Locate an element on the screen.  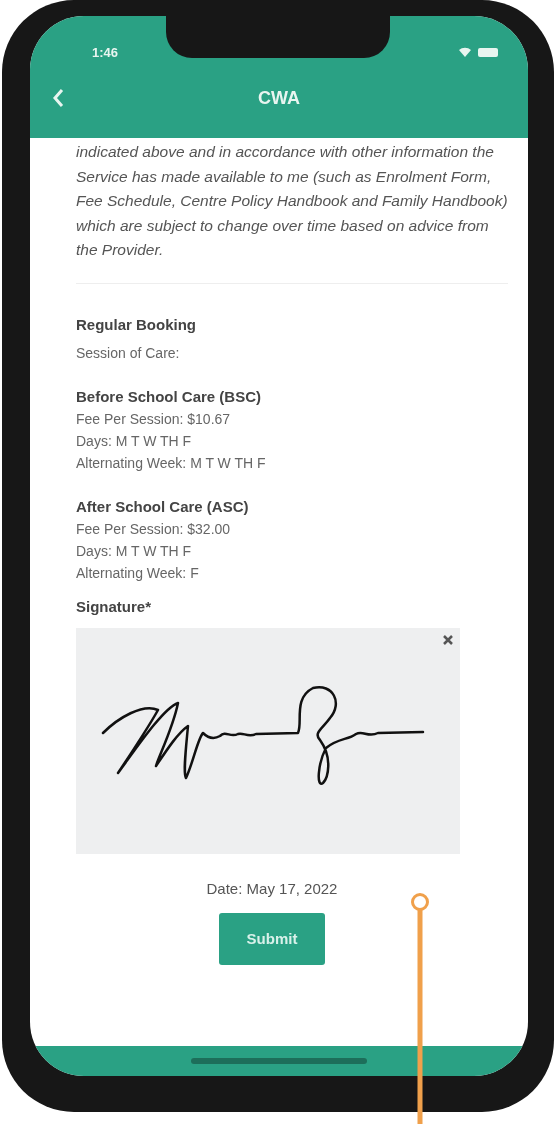
section-heading: Regular Booking is located at coordinates (136, 324).